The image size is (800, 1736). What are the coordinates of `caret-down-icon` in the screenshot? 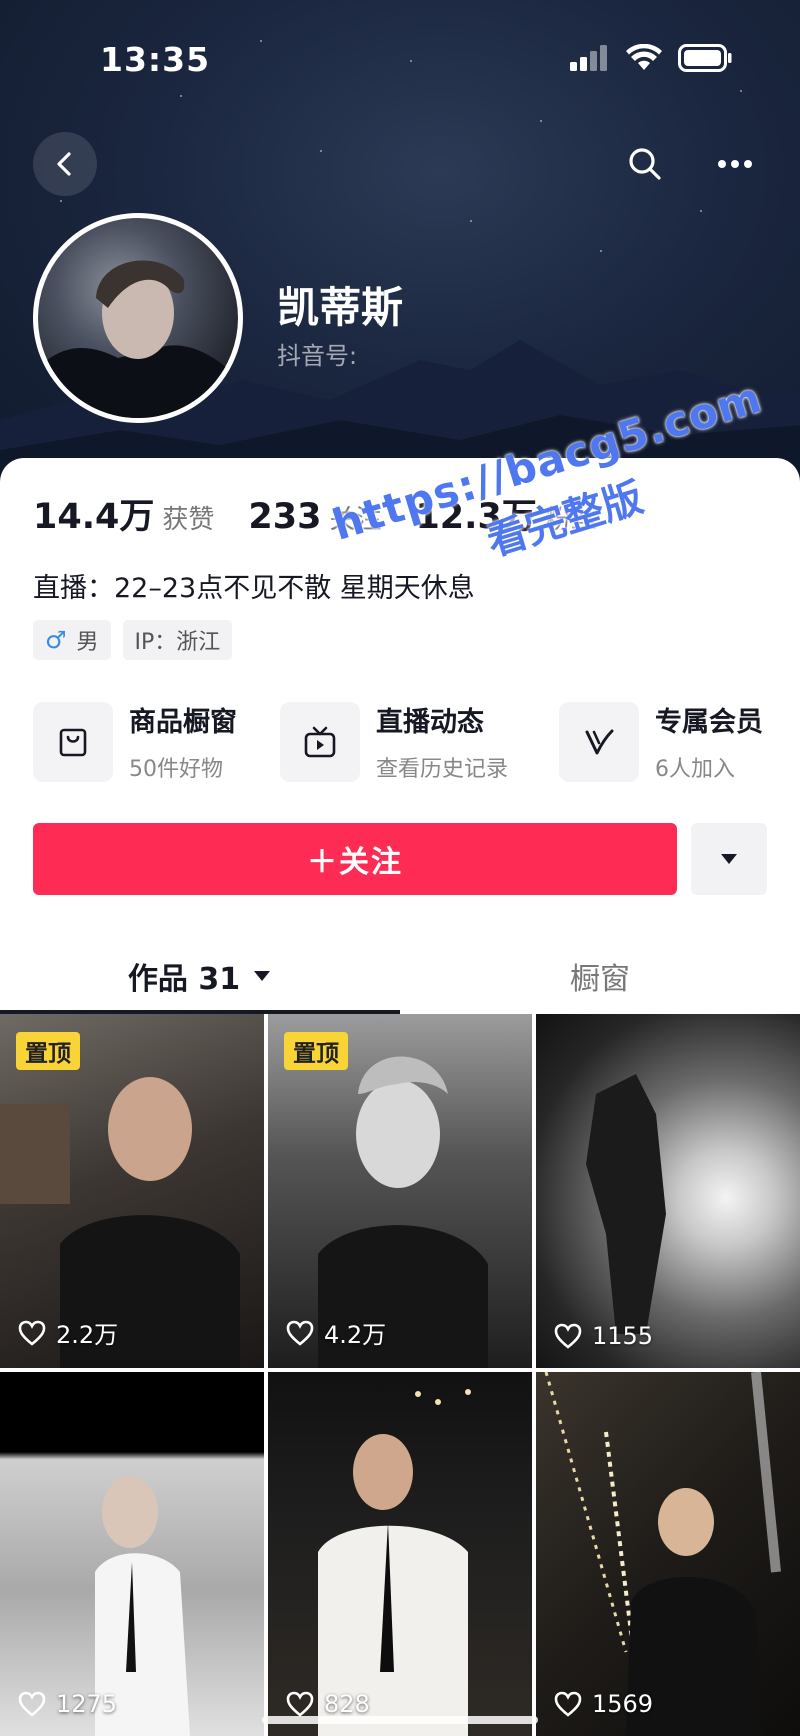 It's located at (262, 976).